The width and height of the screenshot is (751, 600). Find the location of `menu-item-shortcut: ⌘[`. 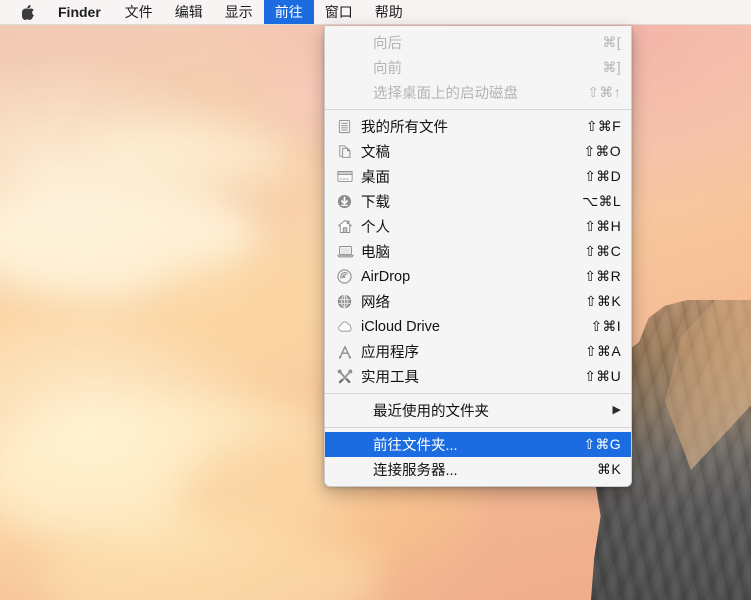

menu-item-shortcut: ⌘[ is located at coordinates (611, 42).